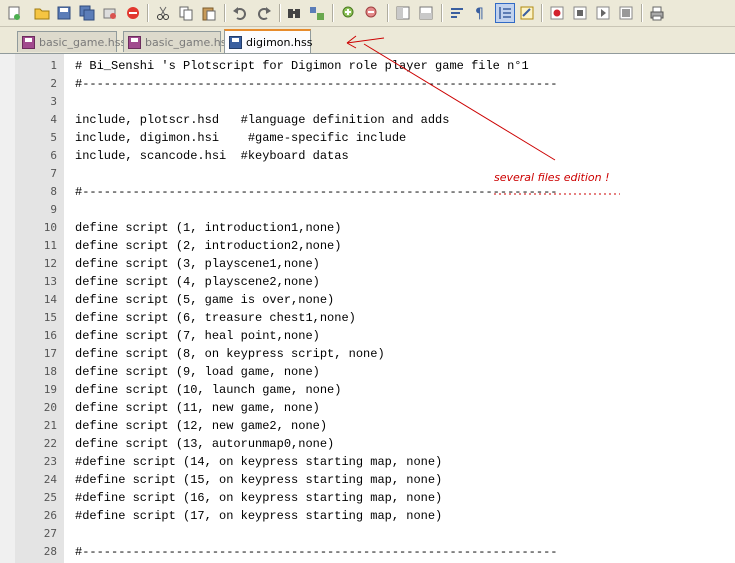 The height and width of the screenshot is (563, 735). Describe the element at coordinates (527, 13) in the screenshot. I see `user-defined-dialog-icon` at that location.